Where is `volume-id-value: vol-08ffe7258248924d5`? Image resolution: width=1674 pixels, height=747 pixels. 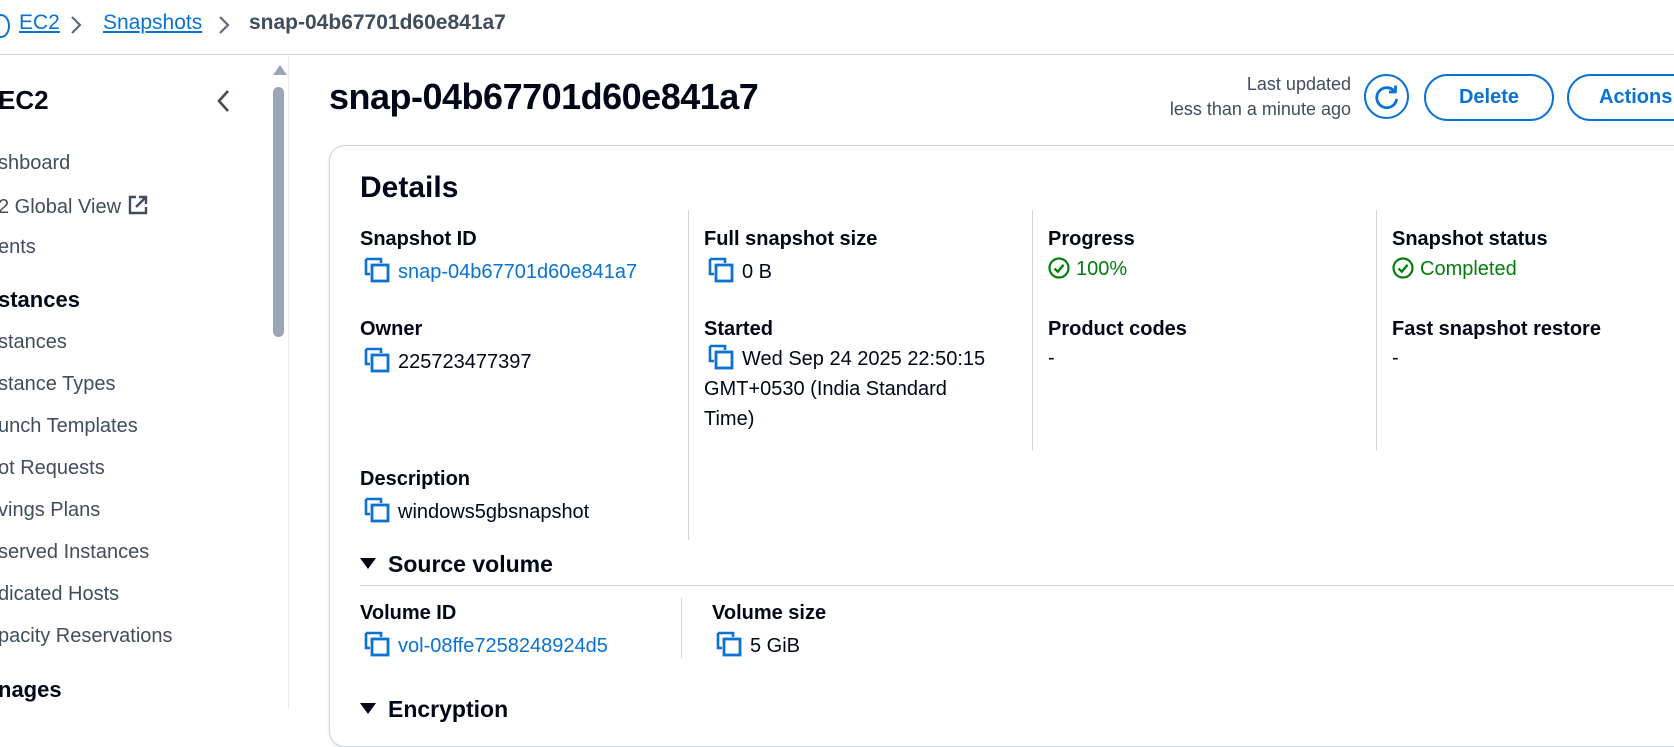 volume-id-value: vol-08ffe7258248924d5 is located at coordinates (486, 644).